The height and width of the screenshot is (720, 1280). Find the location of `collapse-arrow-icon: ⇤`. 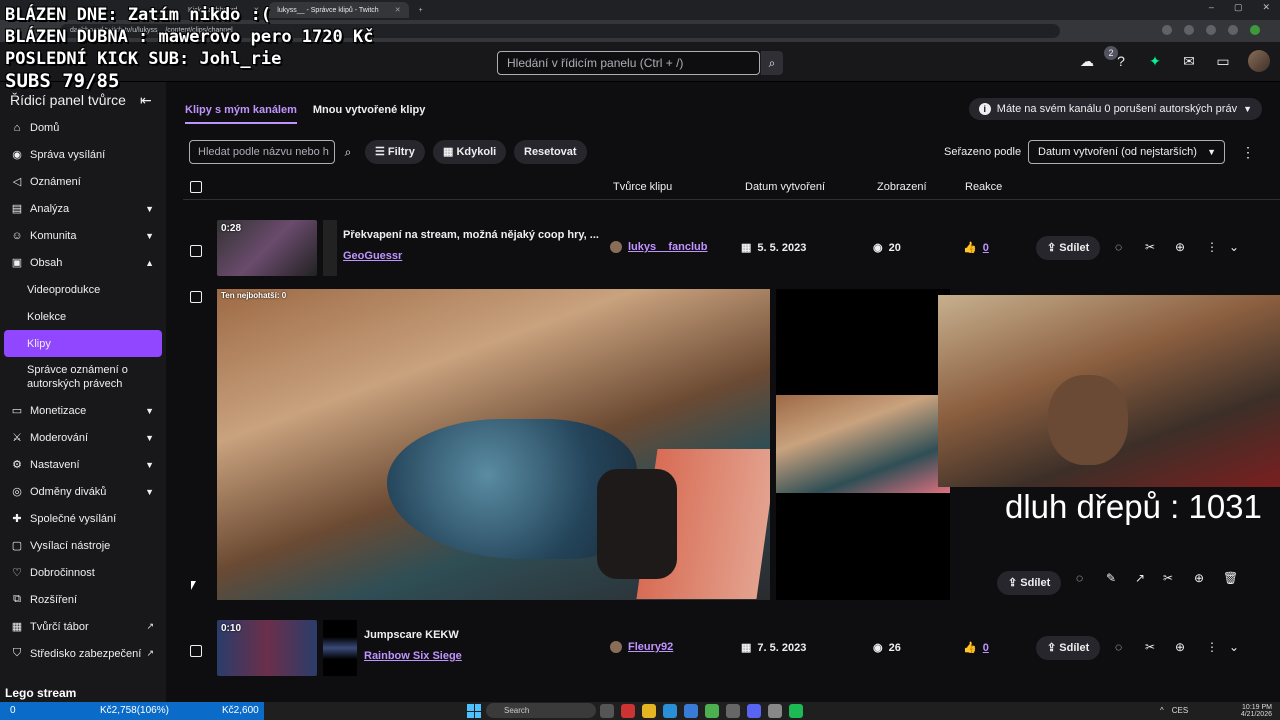

collapse-arrow-icon: ⇤ is located at coordinates (146, 100).